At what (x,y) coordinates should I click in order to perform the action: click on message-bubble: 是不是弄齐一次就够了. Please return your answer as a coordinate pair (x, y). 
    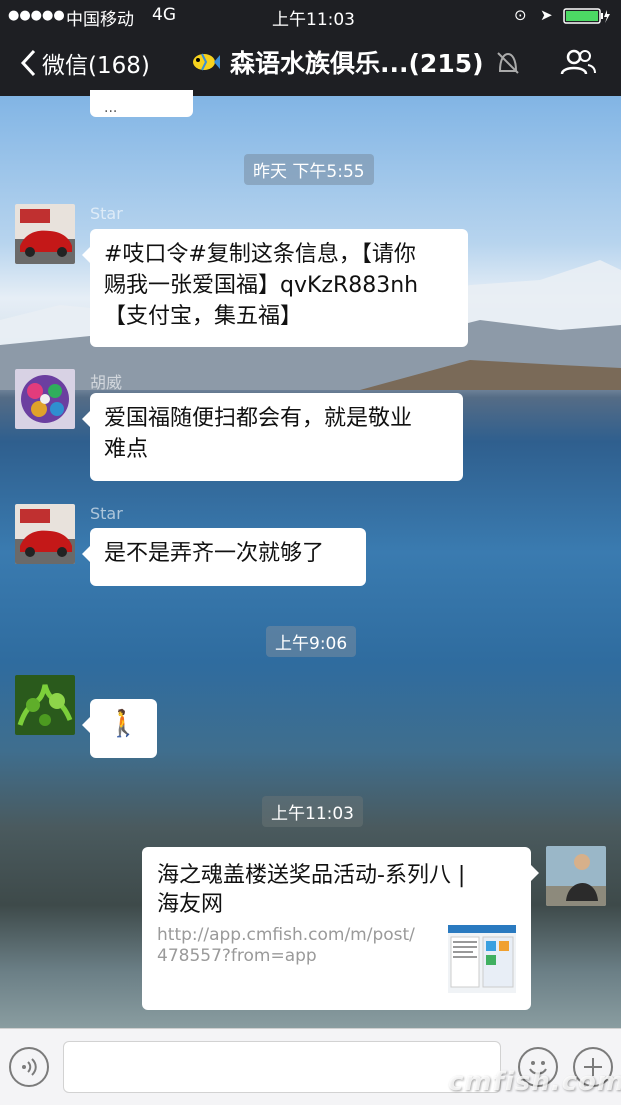
    Looking at the image, I should click on (224, 557).